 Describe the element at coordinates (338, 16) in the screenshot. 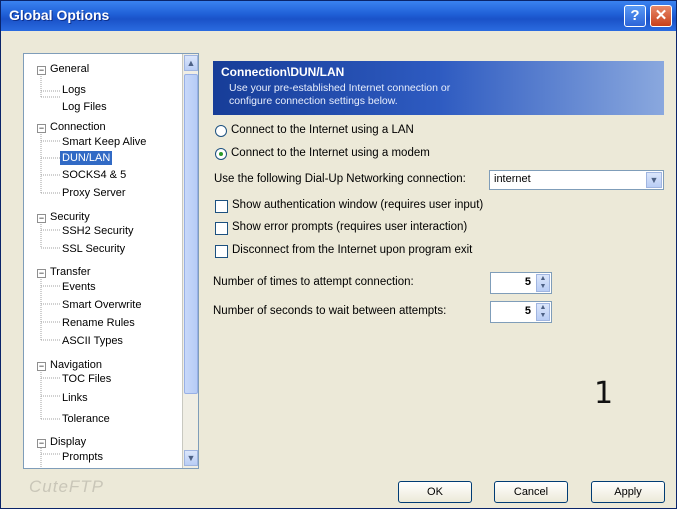

I see `title-bar: Global Options ? ✕` at that location.